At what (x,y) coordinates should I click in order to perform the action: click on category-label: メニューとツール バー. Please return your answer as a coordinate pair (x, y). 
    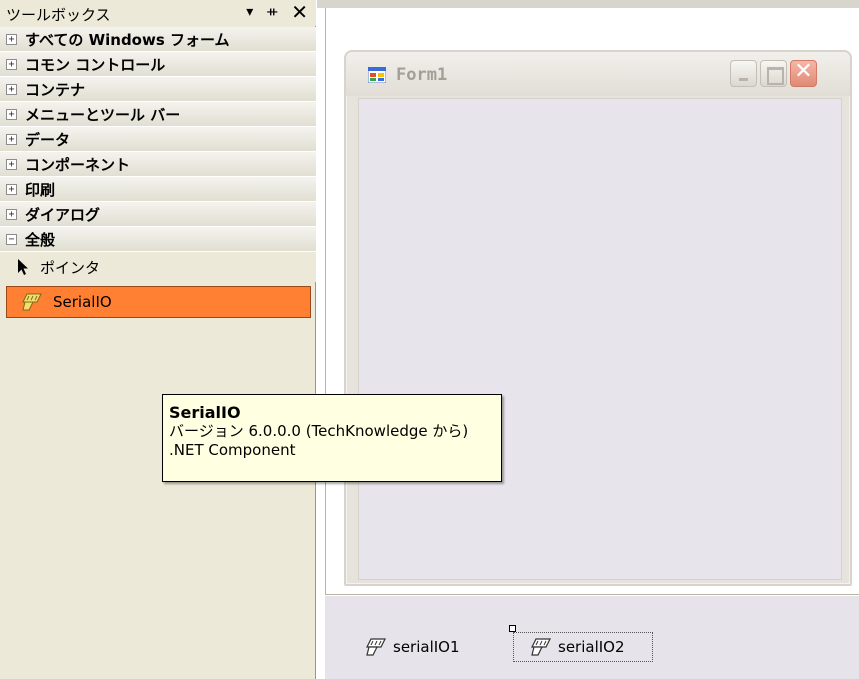
    Looking at the image, I should click on (103, 114).